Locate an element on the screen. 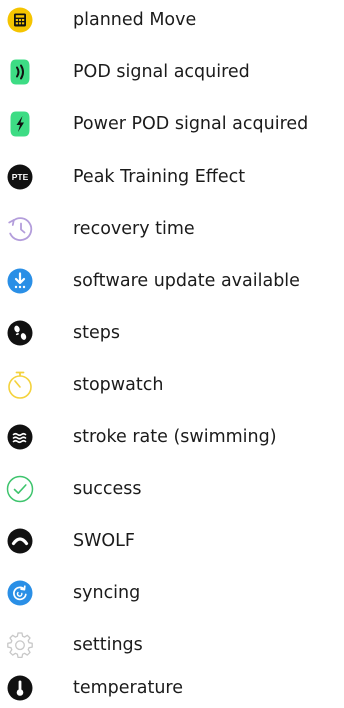  list-item-pod-signal: POD signal acquired is located at coordinates (172, 72).